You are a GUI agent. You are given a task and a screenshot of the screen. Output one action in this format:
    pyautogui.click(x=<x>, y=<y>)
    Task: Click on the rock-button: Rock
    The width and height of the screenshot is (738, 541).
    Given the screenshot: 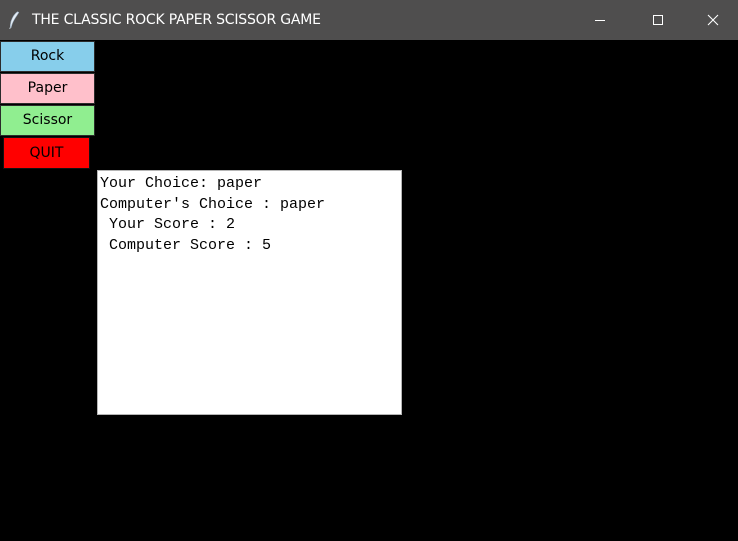 What is the action you would take?
    pyautogui.click(x=47, y=56)
    